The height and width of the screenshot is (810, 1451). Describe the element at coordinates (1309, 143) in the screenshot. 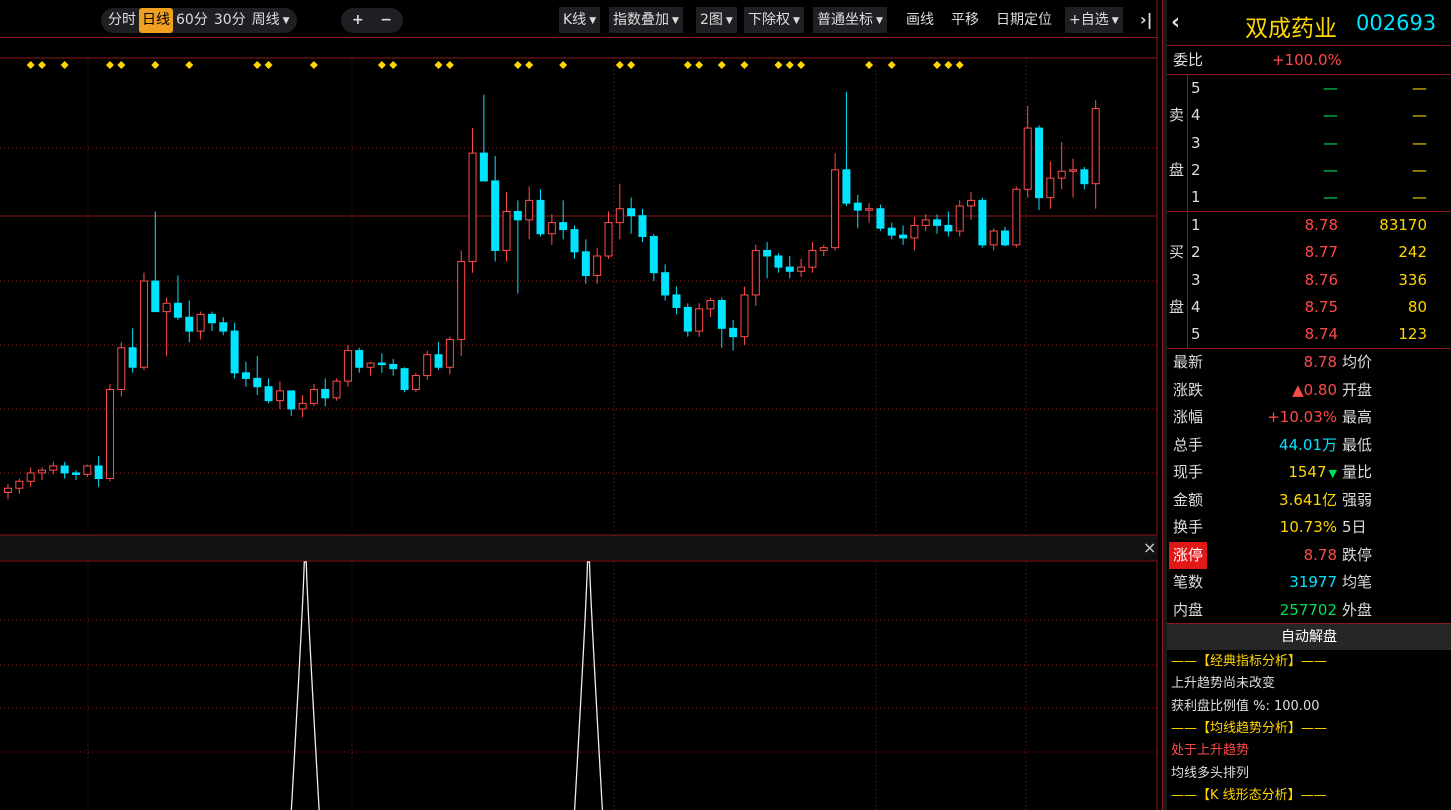

I see `sell-level-row: 3 — —` at that location.